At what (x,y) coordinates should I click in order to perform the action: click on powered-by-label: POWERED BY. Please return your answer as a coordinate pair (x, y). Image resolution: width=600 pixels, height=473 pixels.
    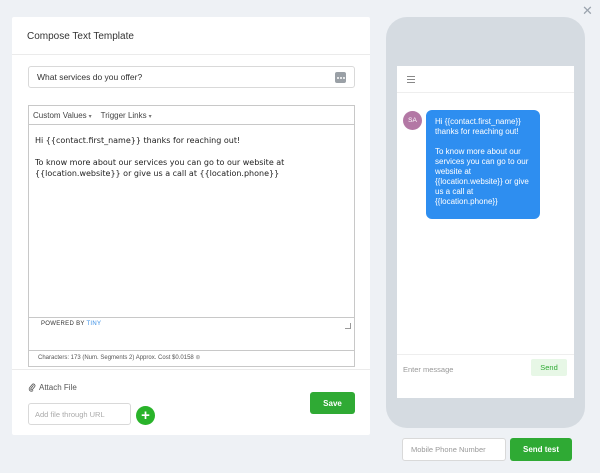
    Looking at the image, I should click on (63, 324).